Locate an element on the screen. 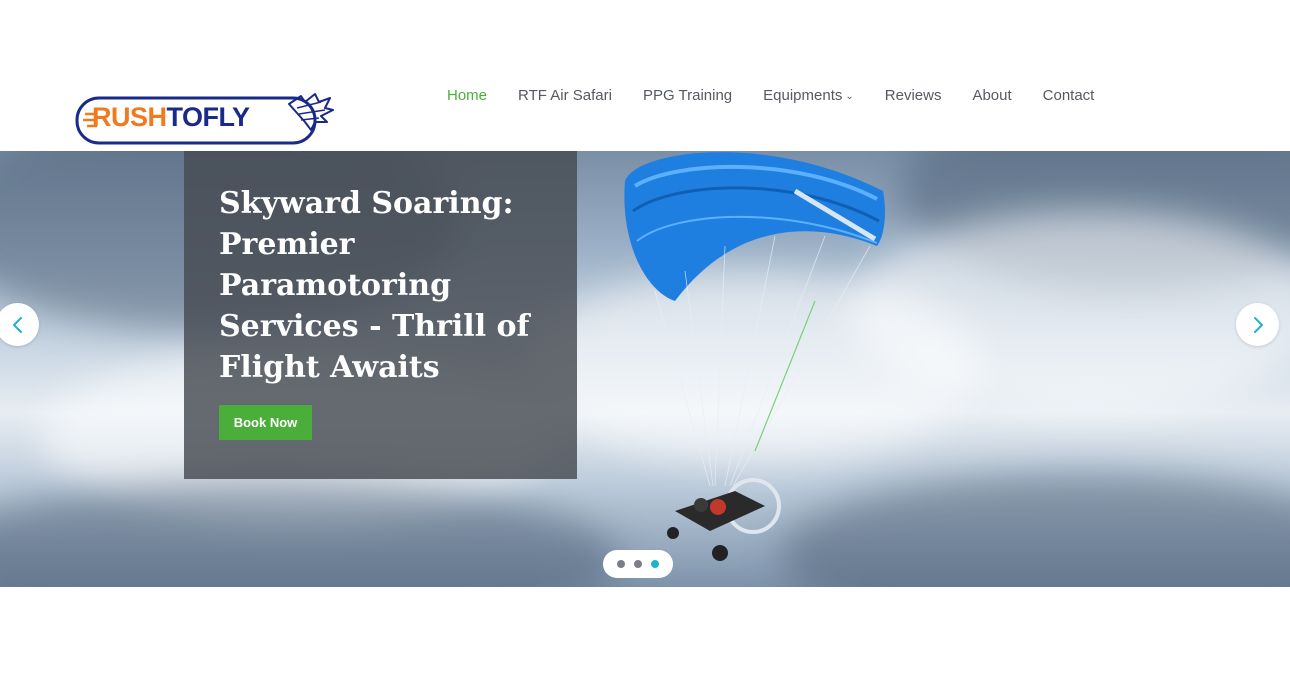 The width and height of the screenshot is (1290, 686). nav-item-equipments: Equipments ⌄ is located at coordinates (808, 97).